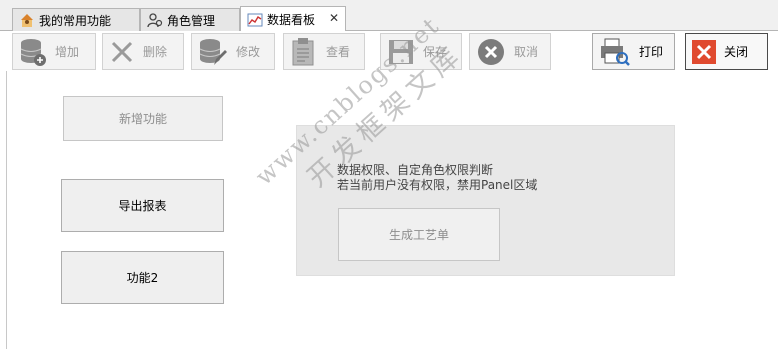  Describe the element at coordinates (510, 51) in the screenshot. I see `cancel-button: 取消` at that location.